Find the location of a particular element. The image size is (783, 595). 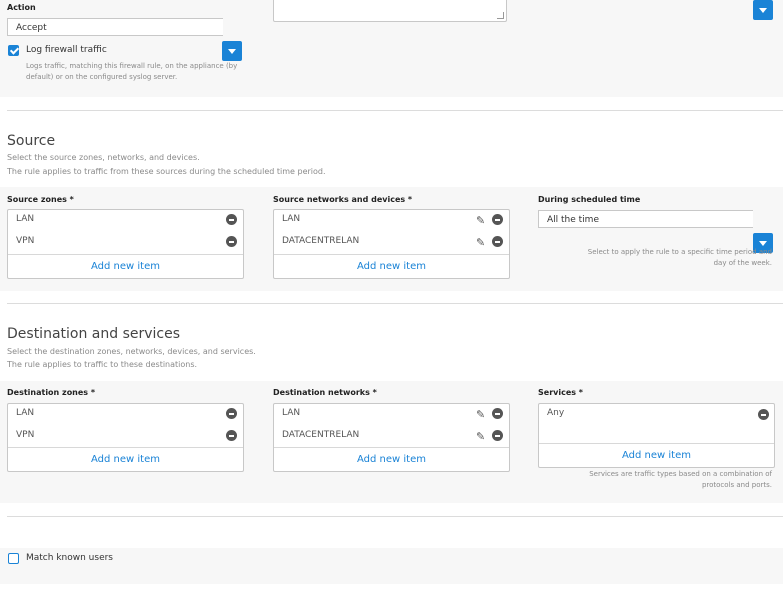

resize-handle-icon is located at coordinates (500, 15).